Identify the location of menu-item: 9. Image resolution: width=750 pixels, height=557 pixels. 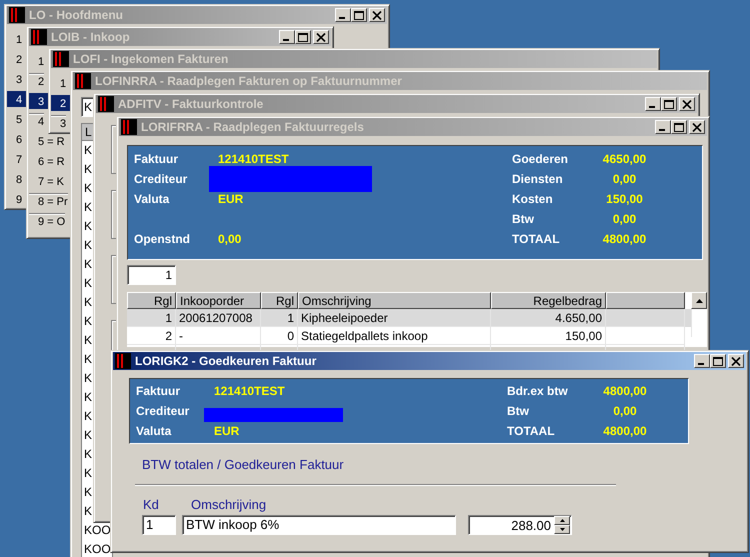
(14, 199).